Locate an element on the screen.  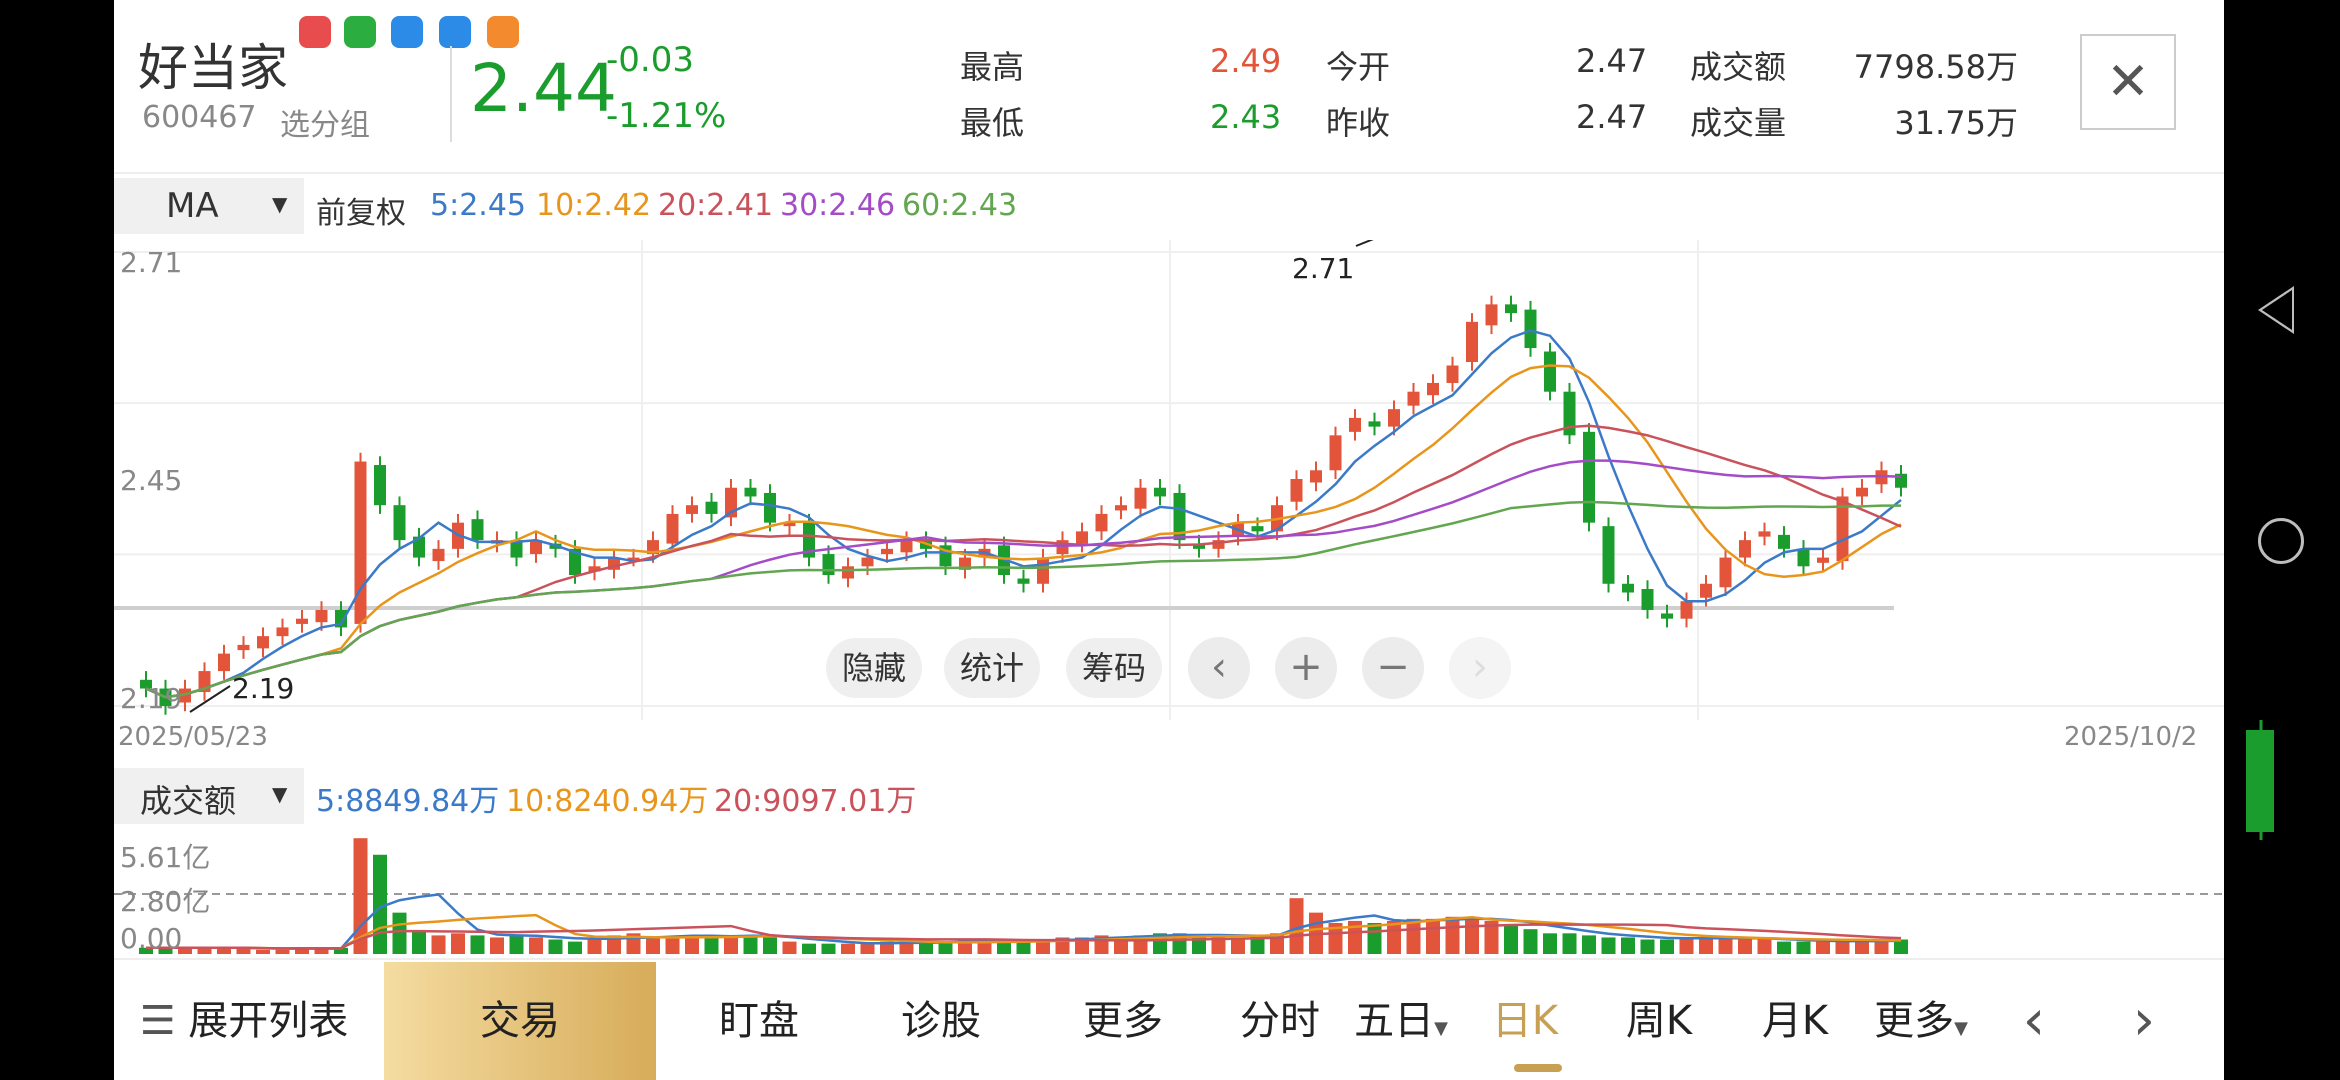
stock-name: 好当家 is located at coordinates (213, 68).